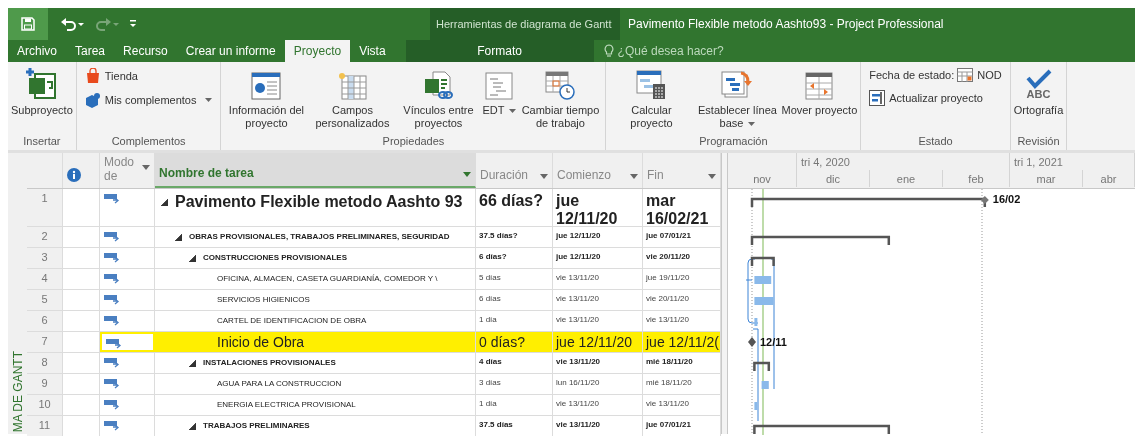 This screenshot has width=1135, height=436. What do you see at coordinates (92, 100) in the screenshot?
I see `add-ins-icon` at bounding box center [92, 100].